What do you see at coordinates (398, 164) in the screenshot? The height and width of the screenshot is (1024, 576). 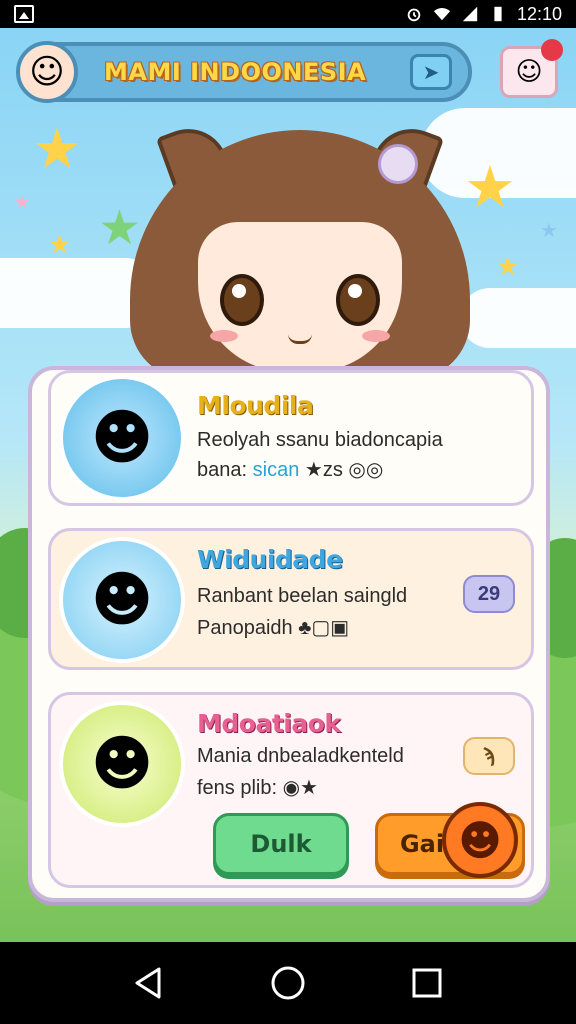 I see `hair-flower-icon` at bounding box center [398, 164].